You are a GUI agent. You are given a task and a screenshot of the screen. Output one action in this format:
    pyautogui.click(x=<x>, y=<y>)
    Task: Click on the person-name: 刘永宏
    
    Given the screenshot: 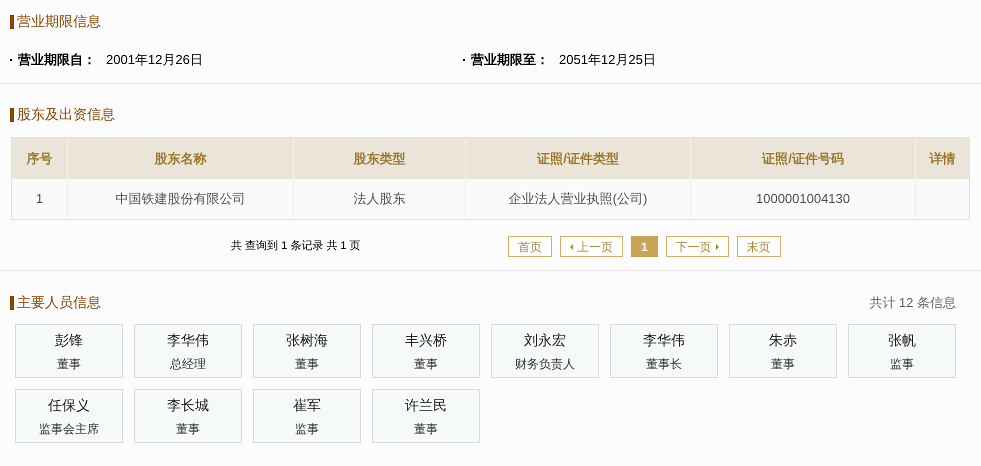 What is the action you would take?
    pyautogui.click(x=545, y=340)
    